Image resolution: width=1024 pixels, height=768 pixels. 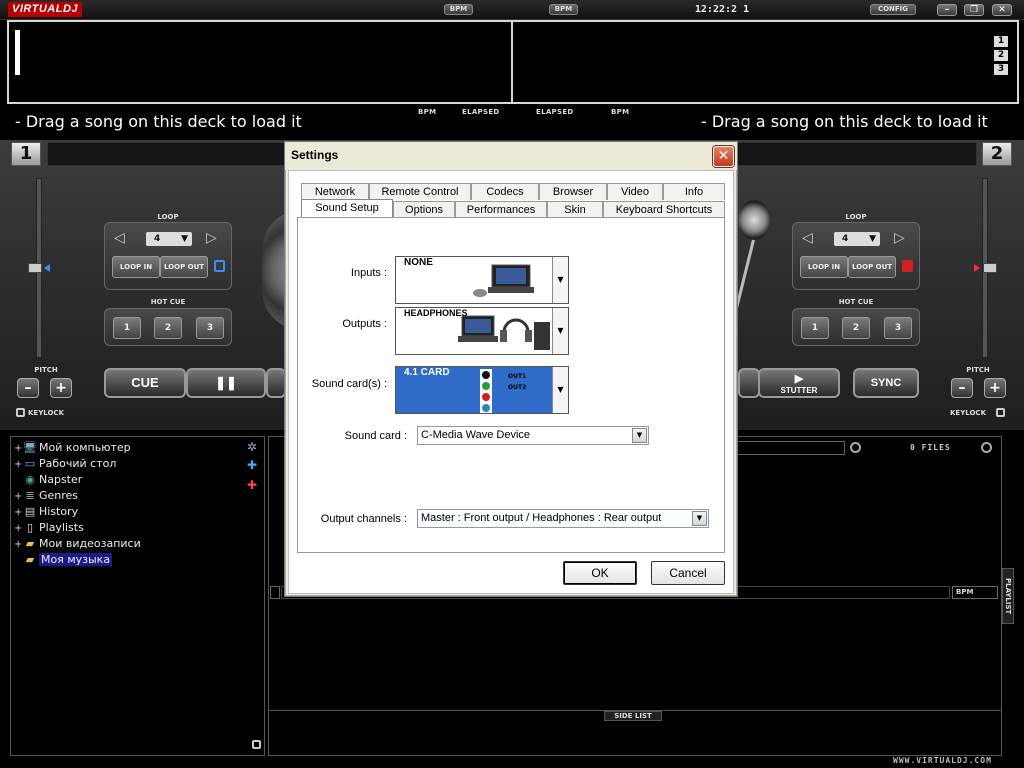 What do you see at coordinates (49, 528) in the screenshot?
I see `tree-item: + ▯ Playlists` at bounding box center [49, 528].